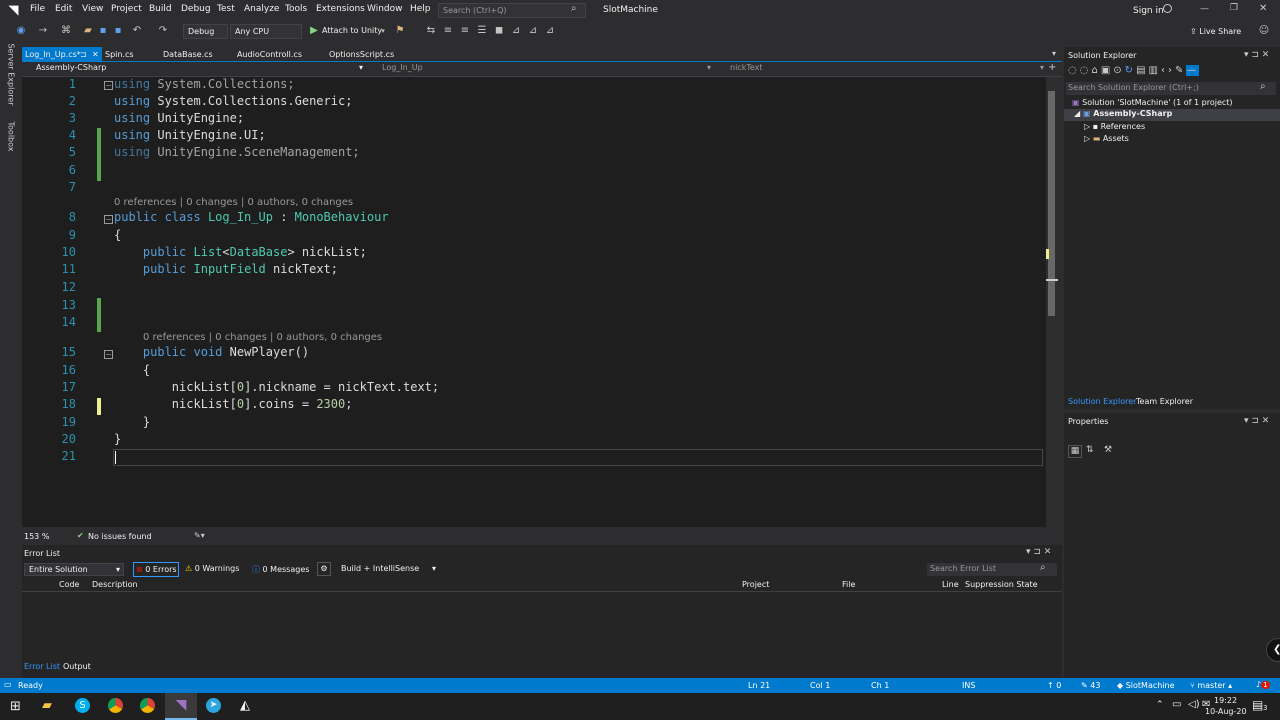 The image size is (1280, 720). Describe the element at coordinates (213, 705) in the screenshot. I see `telegram-icon: ➤` at that location.